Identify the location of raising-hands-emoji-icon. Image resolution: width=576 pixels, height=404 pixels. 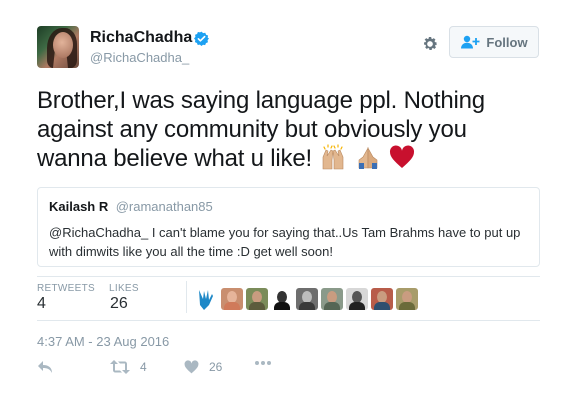
(333, 157).